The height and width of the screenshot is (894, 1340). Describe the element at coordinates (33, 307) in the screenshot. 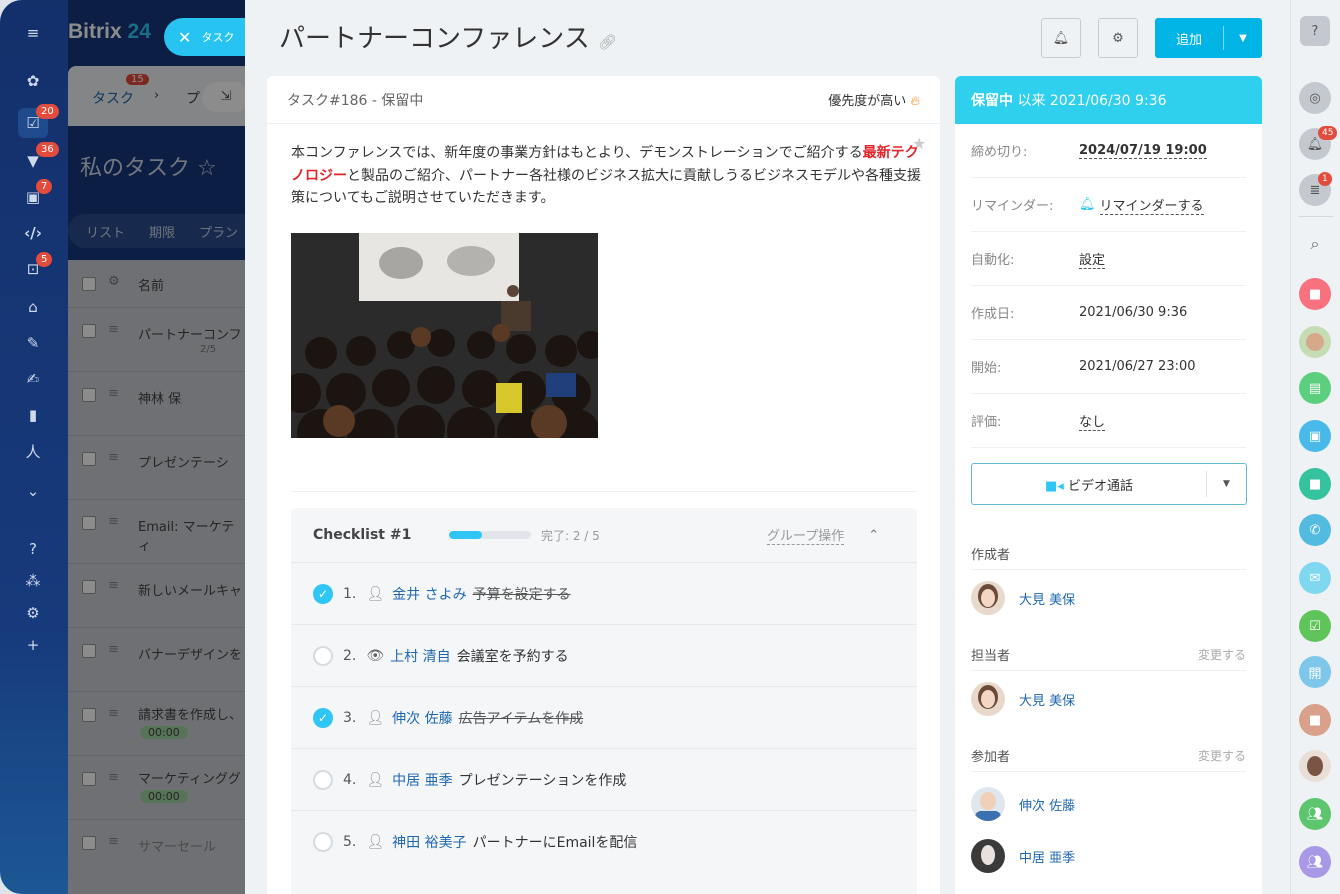

I see `store-icon: ⌂` at that location.